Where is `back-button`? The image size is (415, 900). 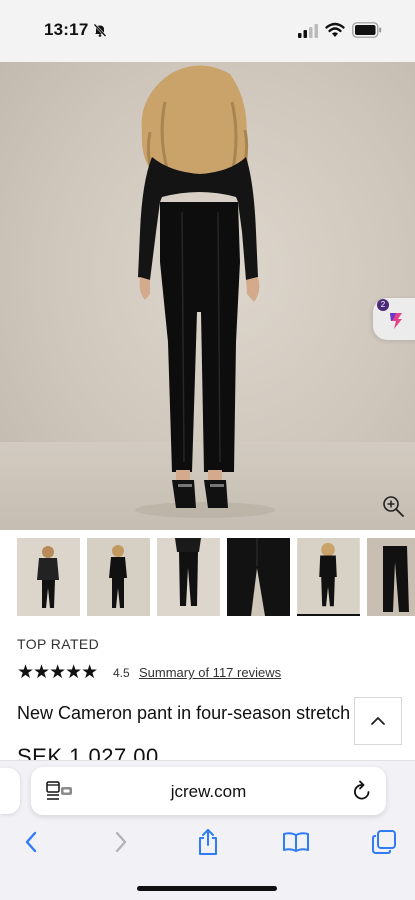
back-button is located at coordinates (31, 842).